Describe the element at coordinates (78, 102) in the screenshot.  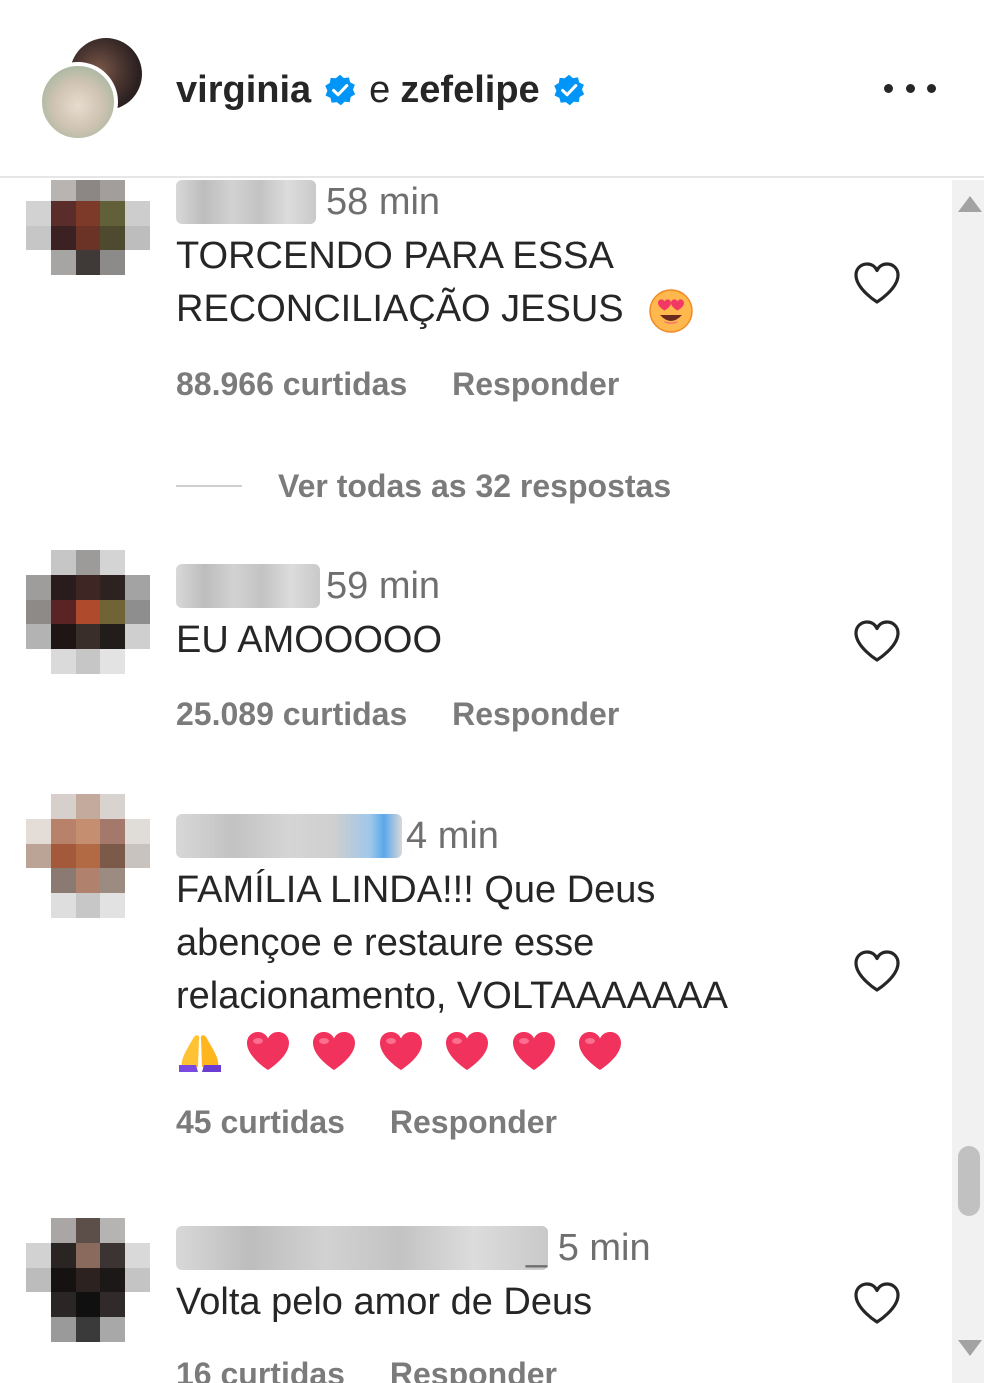
I see `avatar-virginia` at that location.